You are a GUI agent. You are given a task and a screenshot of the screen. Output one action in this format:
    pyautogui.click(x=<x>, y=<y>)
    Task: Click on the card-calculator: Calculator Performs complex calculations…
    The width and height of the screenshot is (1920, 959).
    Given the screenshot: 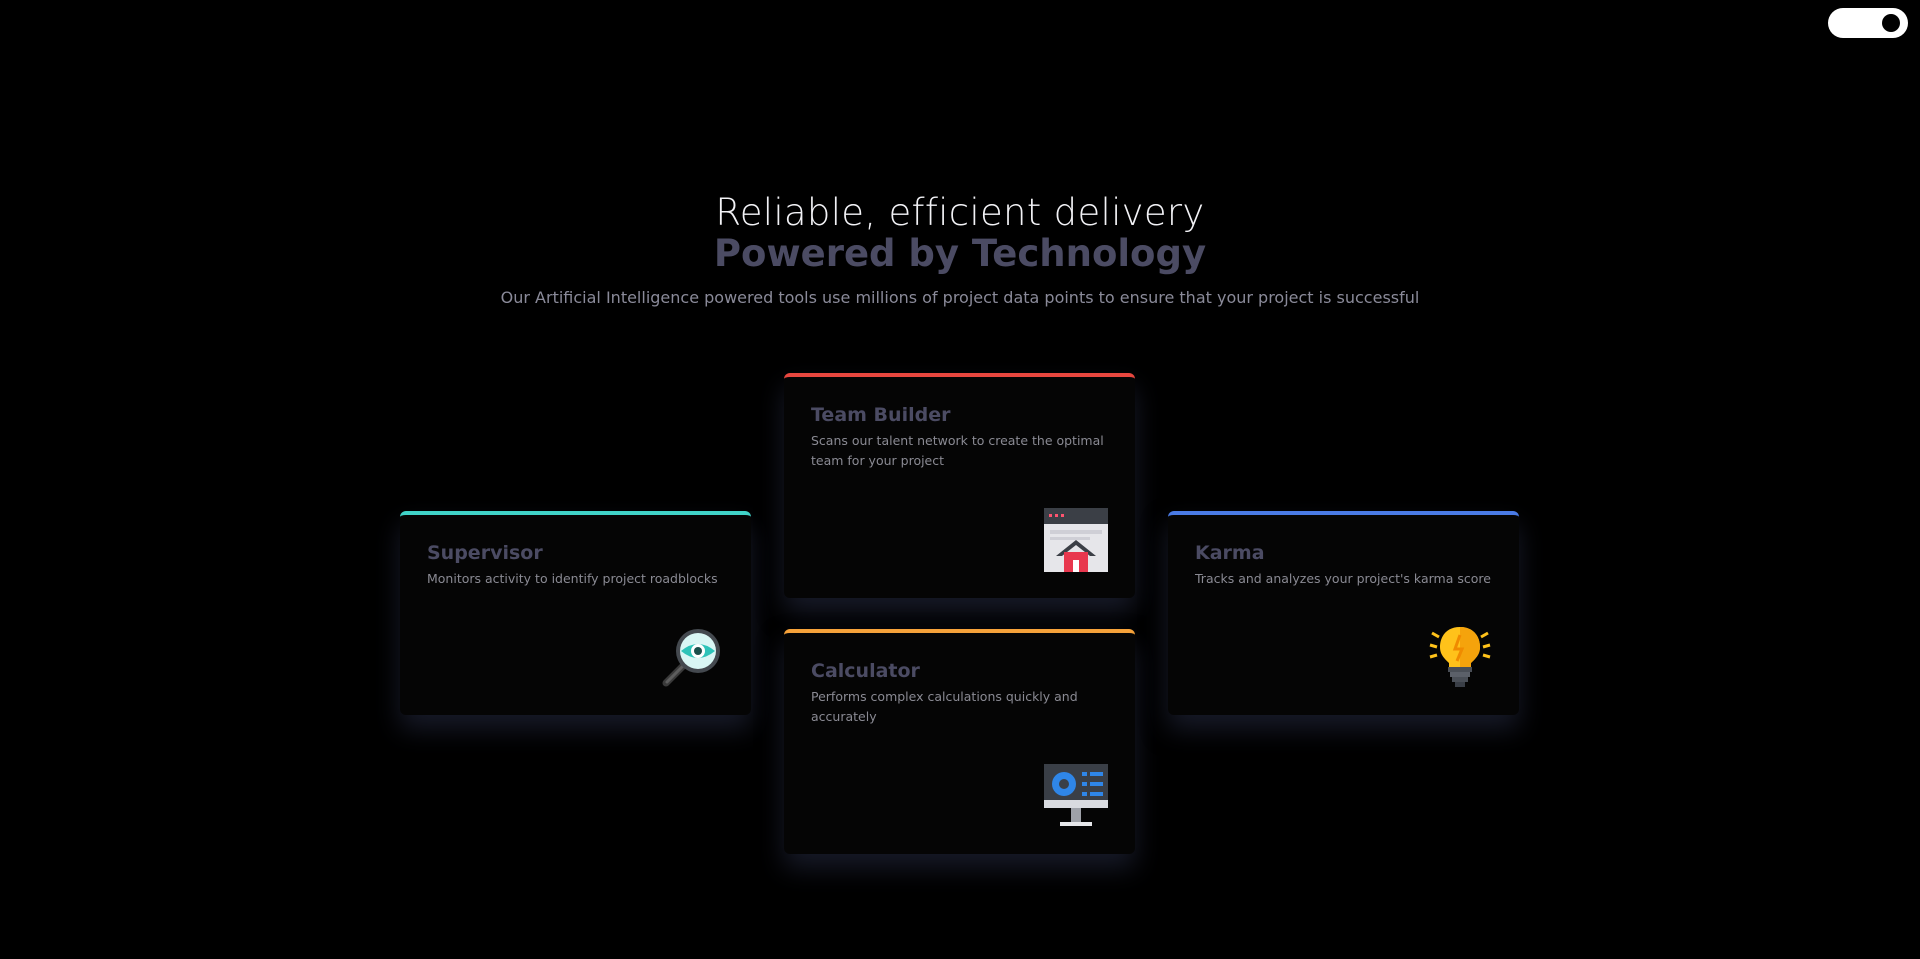 What is the action you would take?
    pyautogui.click(x=959, y=741)
    